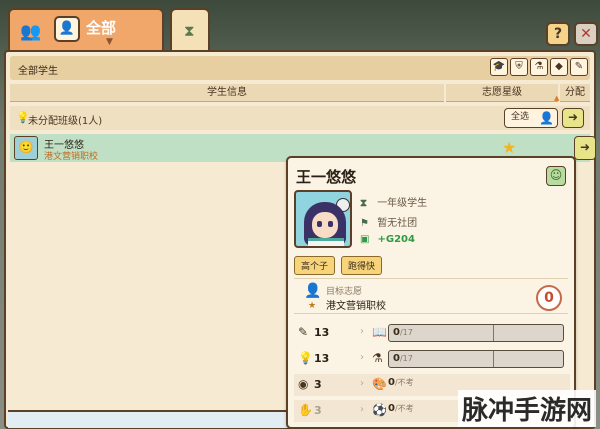 The width and height of the screenshot is (600, 429). What do you see at coordinates (556, 176) in the screenshot?
I see `smile-icon: ☺` at bounding box center [556, 176].